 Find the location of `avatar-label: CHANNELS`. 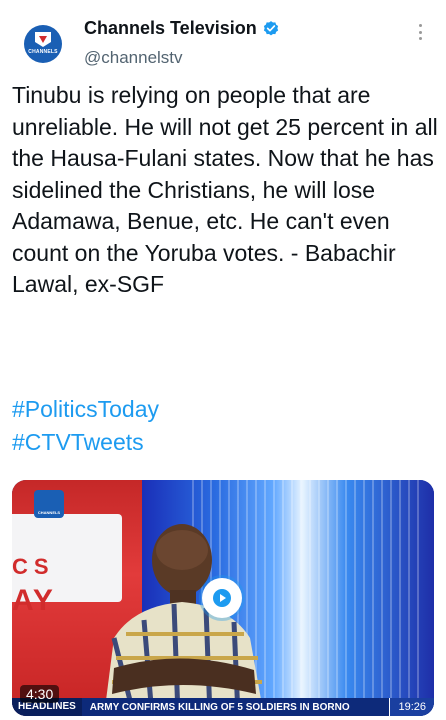

avatar-label: CHANNELS is located at coordinates (43, 52).